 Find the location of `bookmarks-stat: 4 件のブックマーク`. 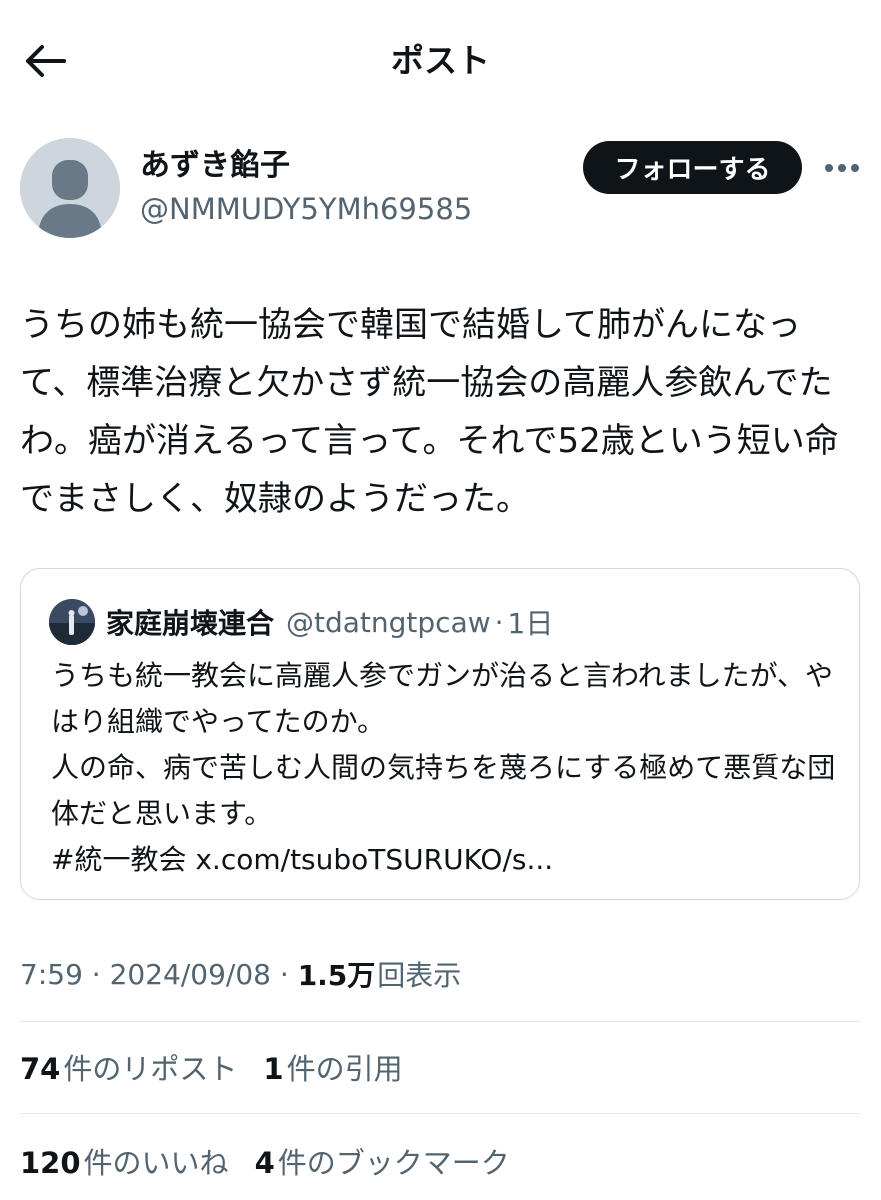

bookmarks-stat: 4 件のブックマーク is located at coordinates (382, 1161).